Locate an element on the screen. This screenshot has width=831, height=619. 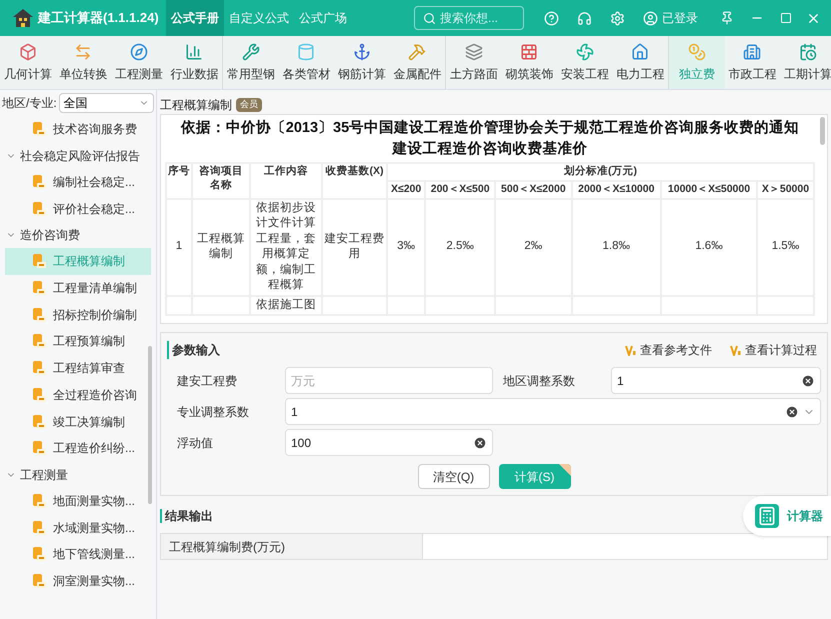
arrows-icon is located at coordinates (83, 51).